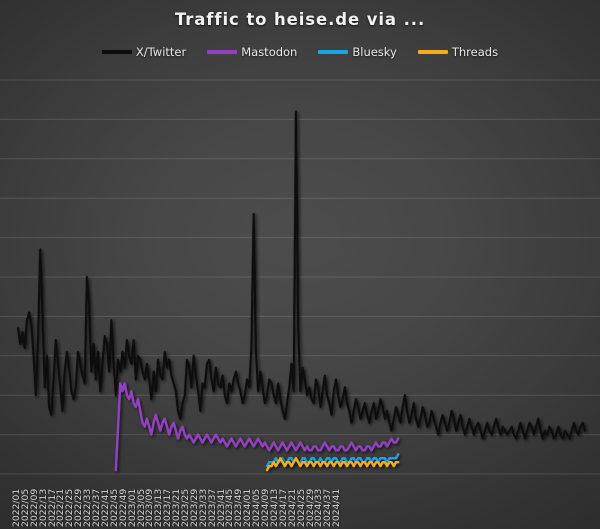  I want to click on legend-item-x-twitter: X/Twitter, so click(144, 52).